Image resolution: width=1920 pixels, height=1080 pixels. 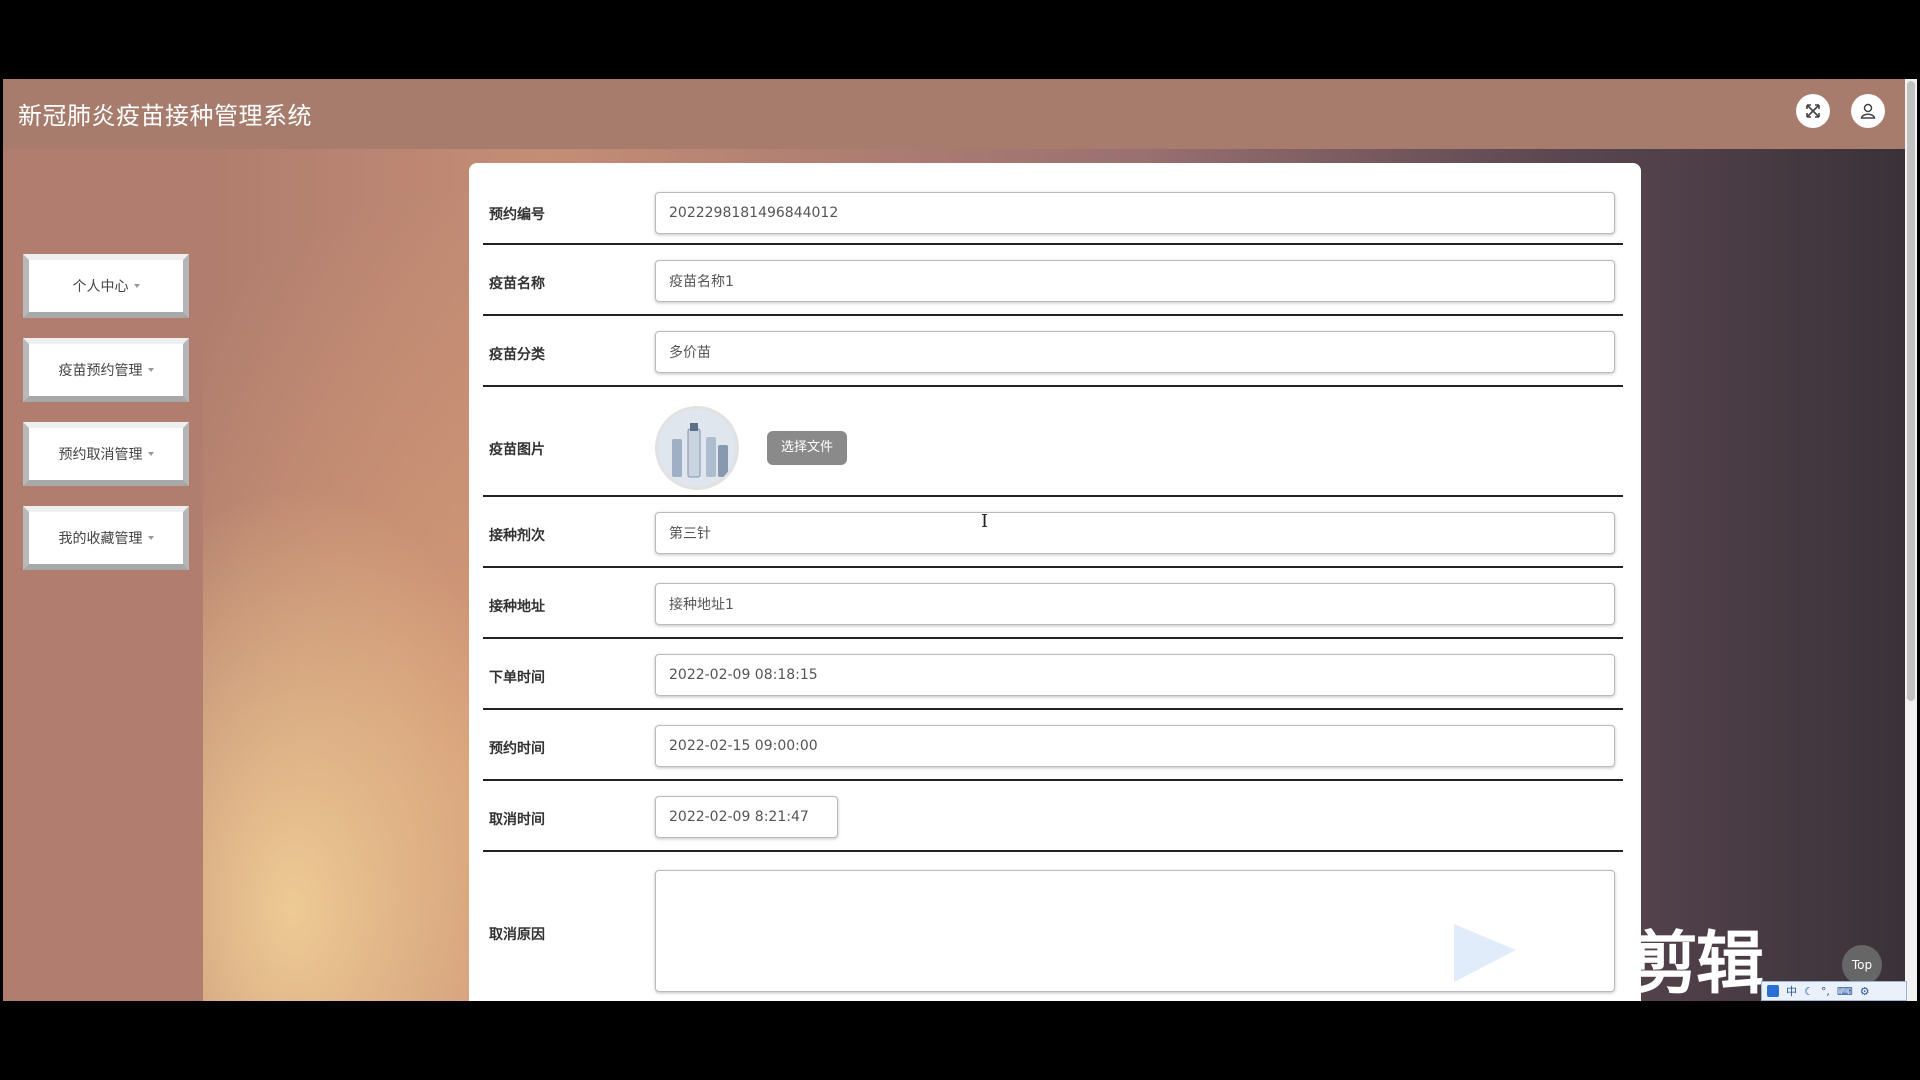 I want to click on top-header: 新冠肺炎疫苗接种管理系统, so click(x=955, y=114).